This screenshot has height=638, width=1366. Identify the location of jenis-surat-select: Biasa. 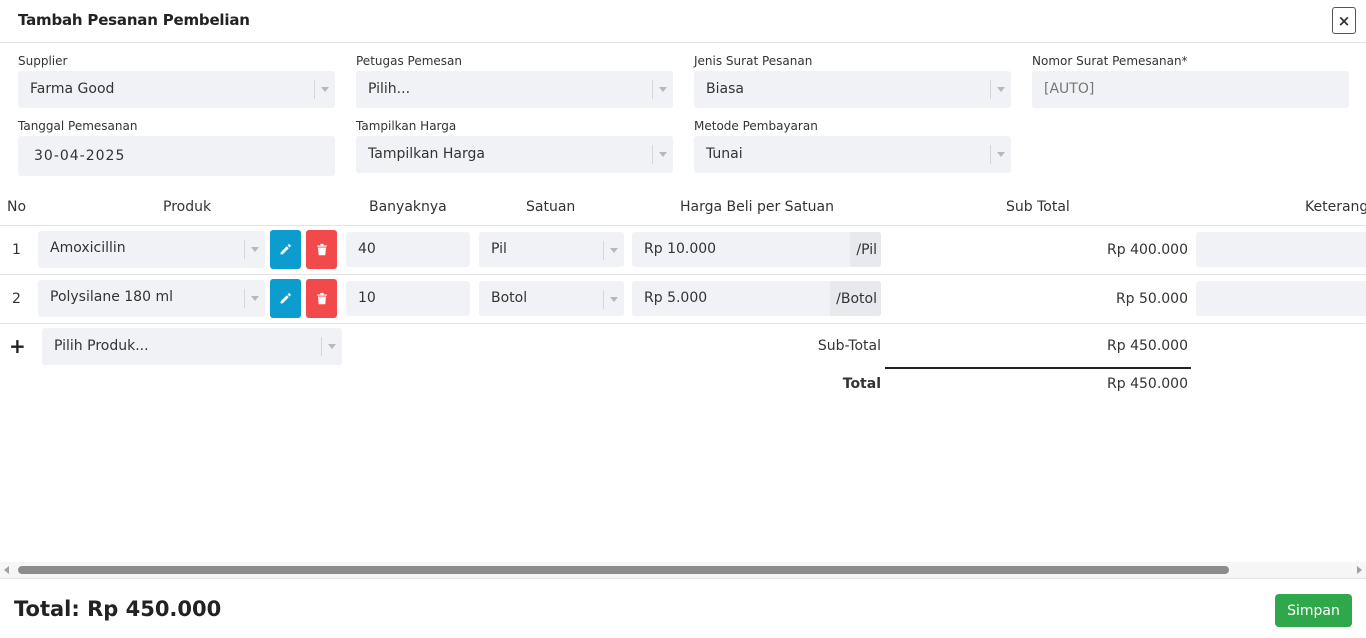
(852, 89).